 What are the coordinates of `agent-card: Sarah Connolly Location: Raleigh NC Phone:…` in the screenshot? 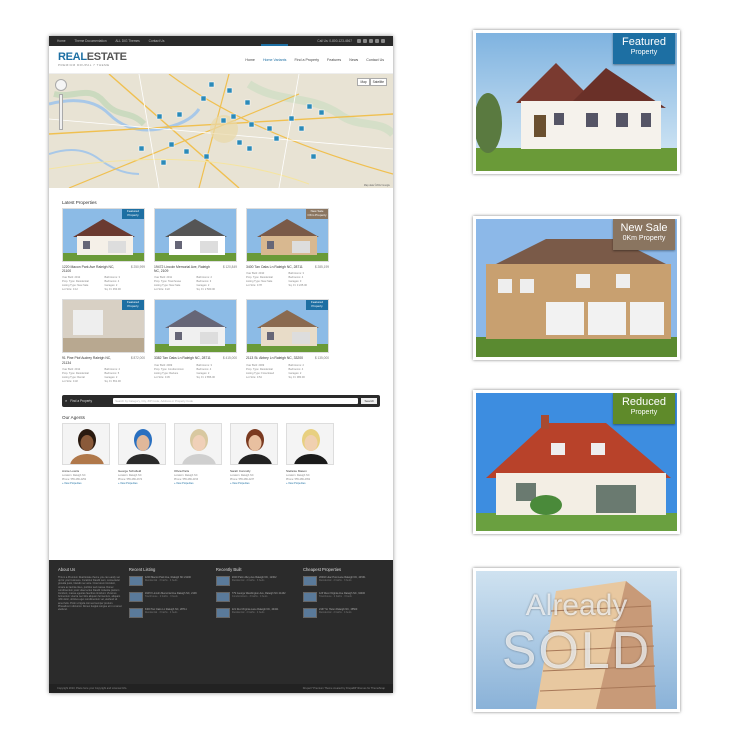 It's located at (254, 453).